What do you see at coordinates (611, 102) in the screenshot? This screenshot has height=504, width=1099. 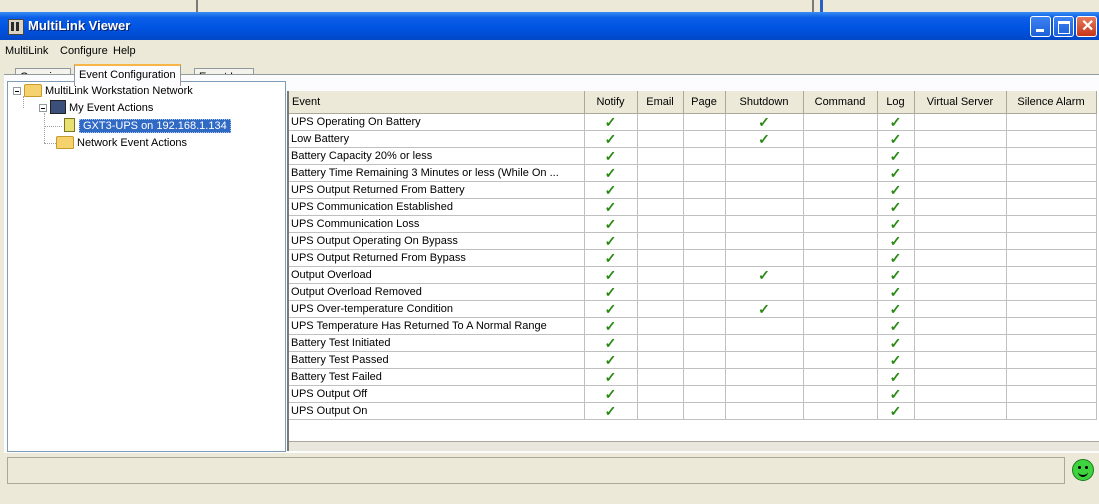 I see `column-header-notify: Notify` at bounding box center [611, 102].